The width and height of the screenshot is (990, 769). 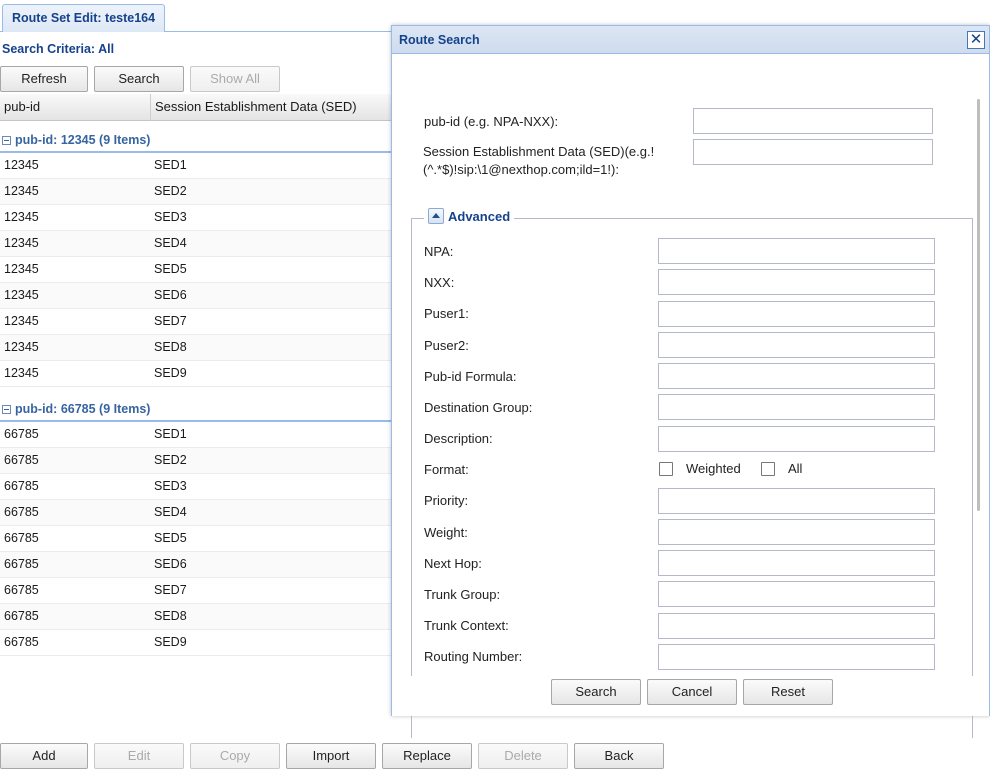 What do you see at coordinates (58, 49) in the screenshot?
I see `search-criteria-label: Search Criteria: All` at bounding box center [58, 49].